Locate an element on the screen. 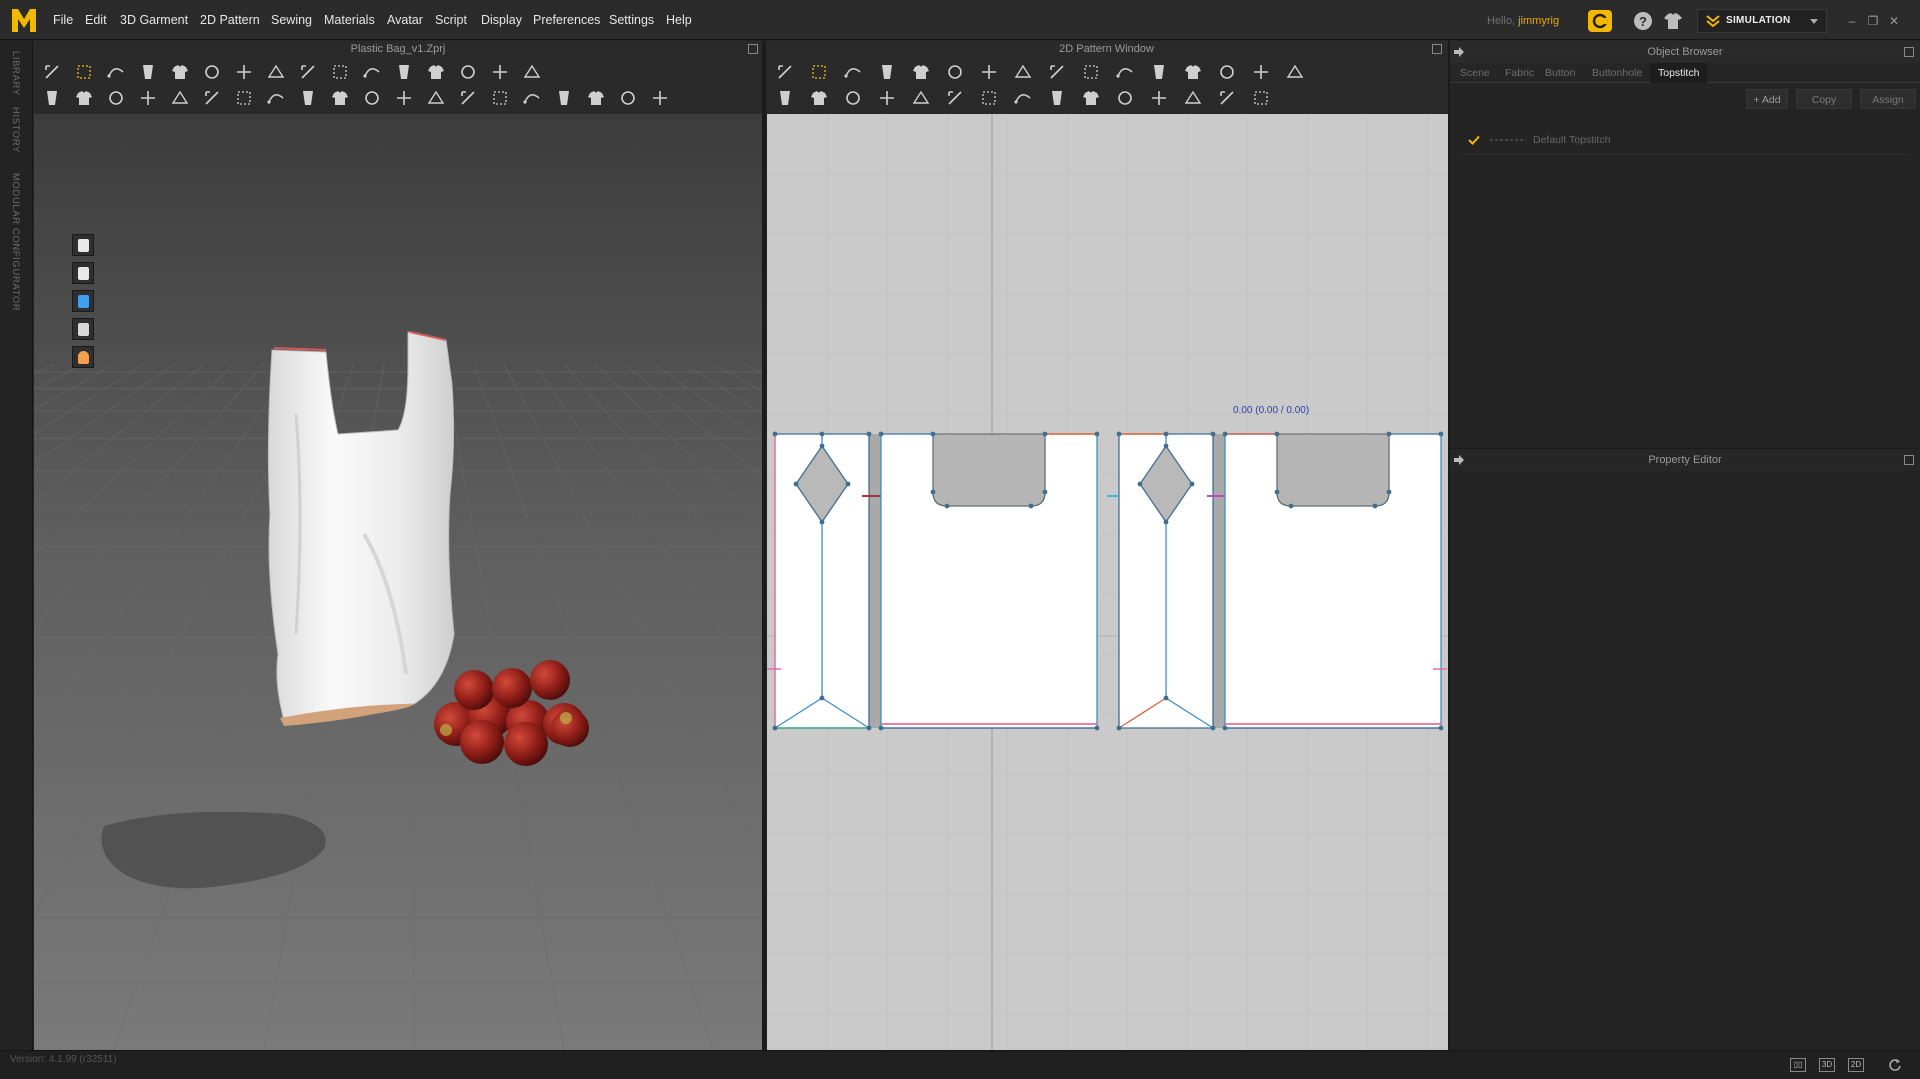 Image resolution: width=1920 pixels, height=1079 pixels. press-icon is located at coordinates (244, 98).